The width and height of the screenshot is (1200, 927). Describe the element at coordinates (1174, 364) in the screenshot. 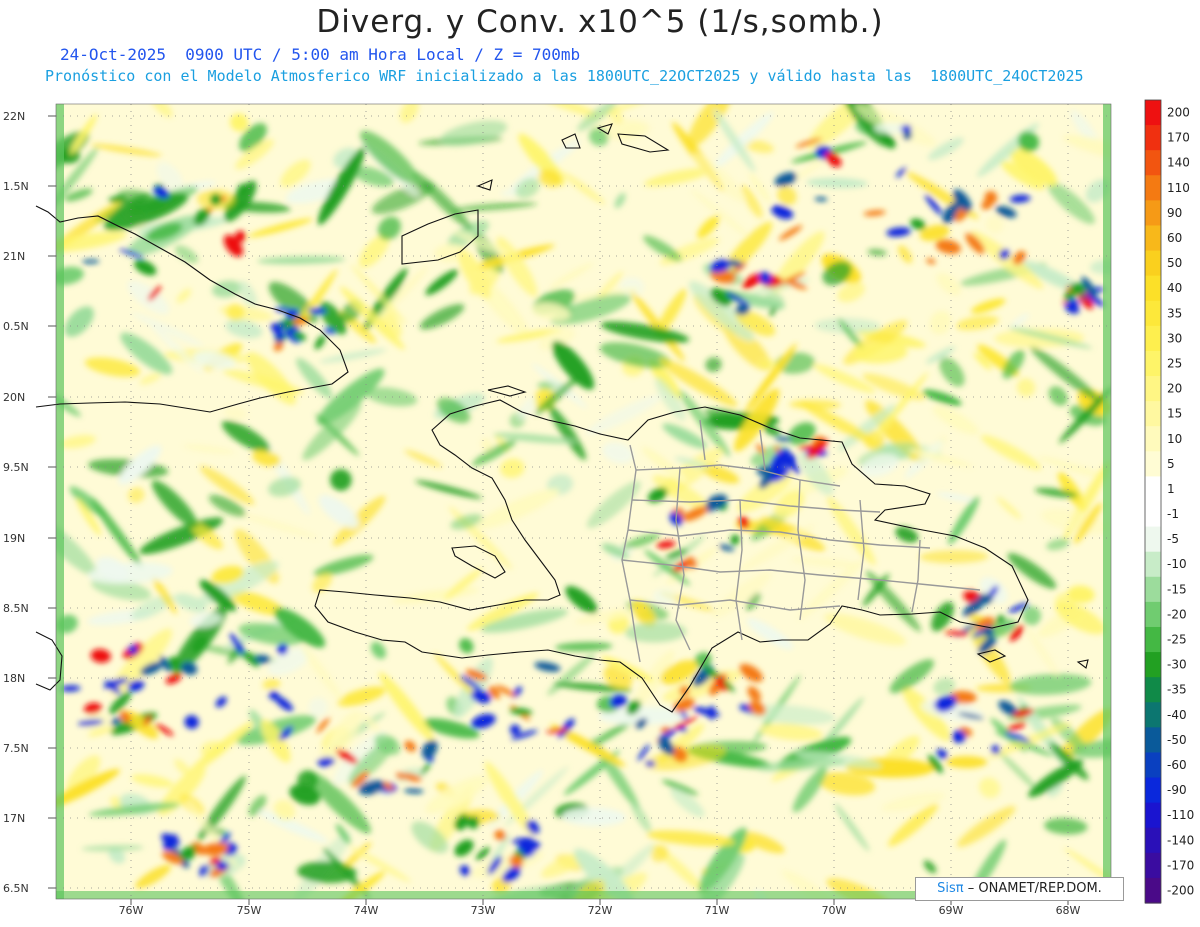

I see `colorbar-label: 25` at that location.